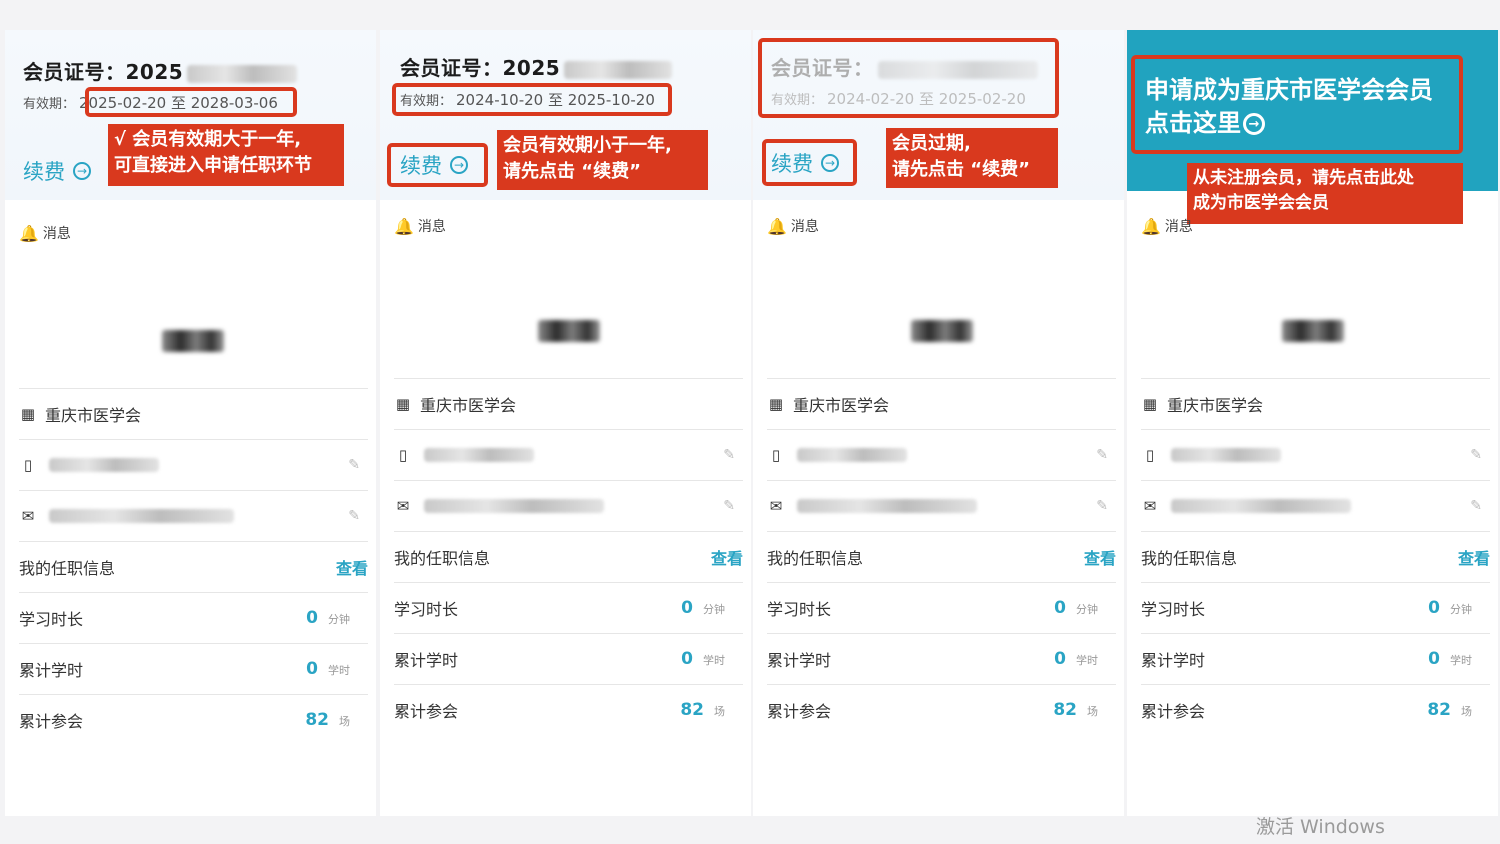 The image size is (1500, 844). I want to click on annotation-callout: 从未注册会员，请先点击此处 成为市医学会会员, so click(1325, 193).